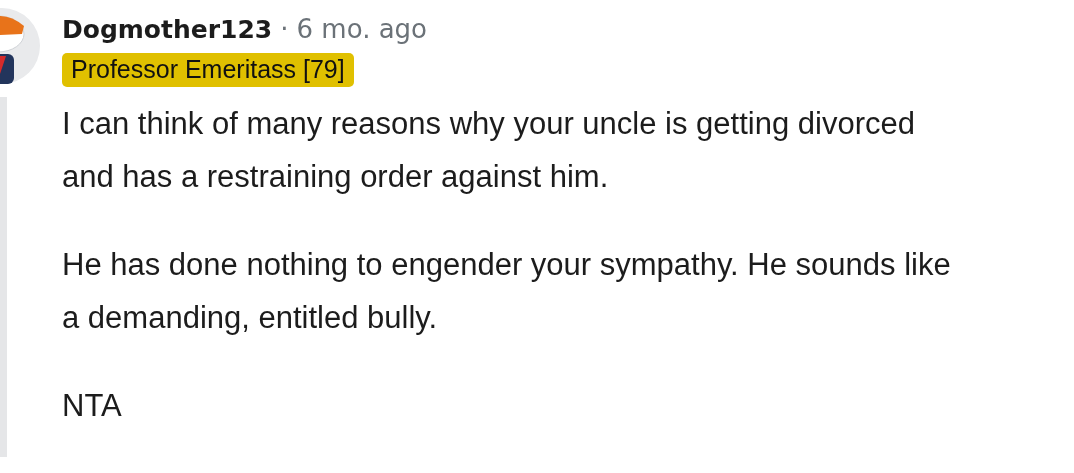 The image size is (1074, 473). What do you see at coordinates (167, 29) in the screenshot?
I see `username: Dogmother123` at bounding box center [167, 29].